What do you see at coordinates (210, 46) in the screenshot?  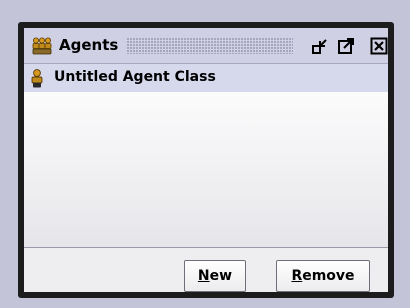 I see `title-bar-grip` at bounding box center [210, 46].